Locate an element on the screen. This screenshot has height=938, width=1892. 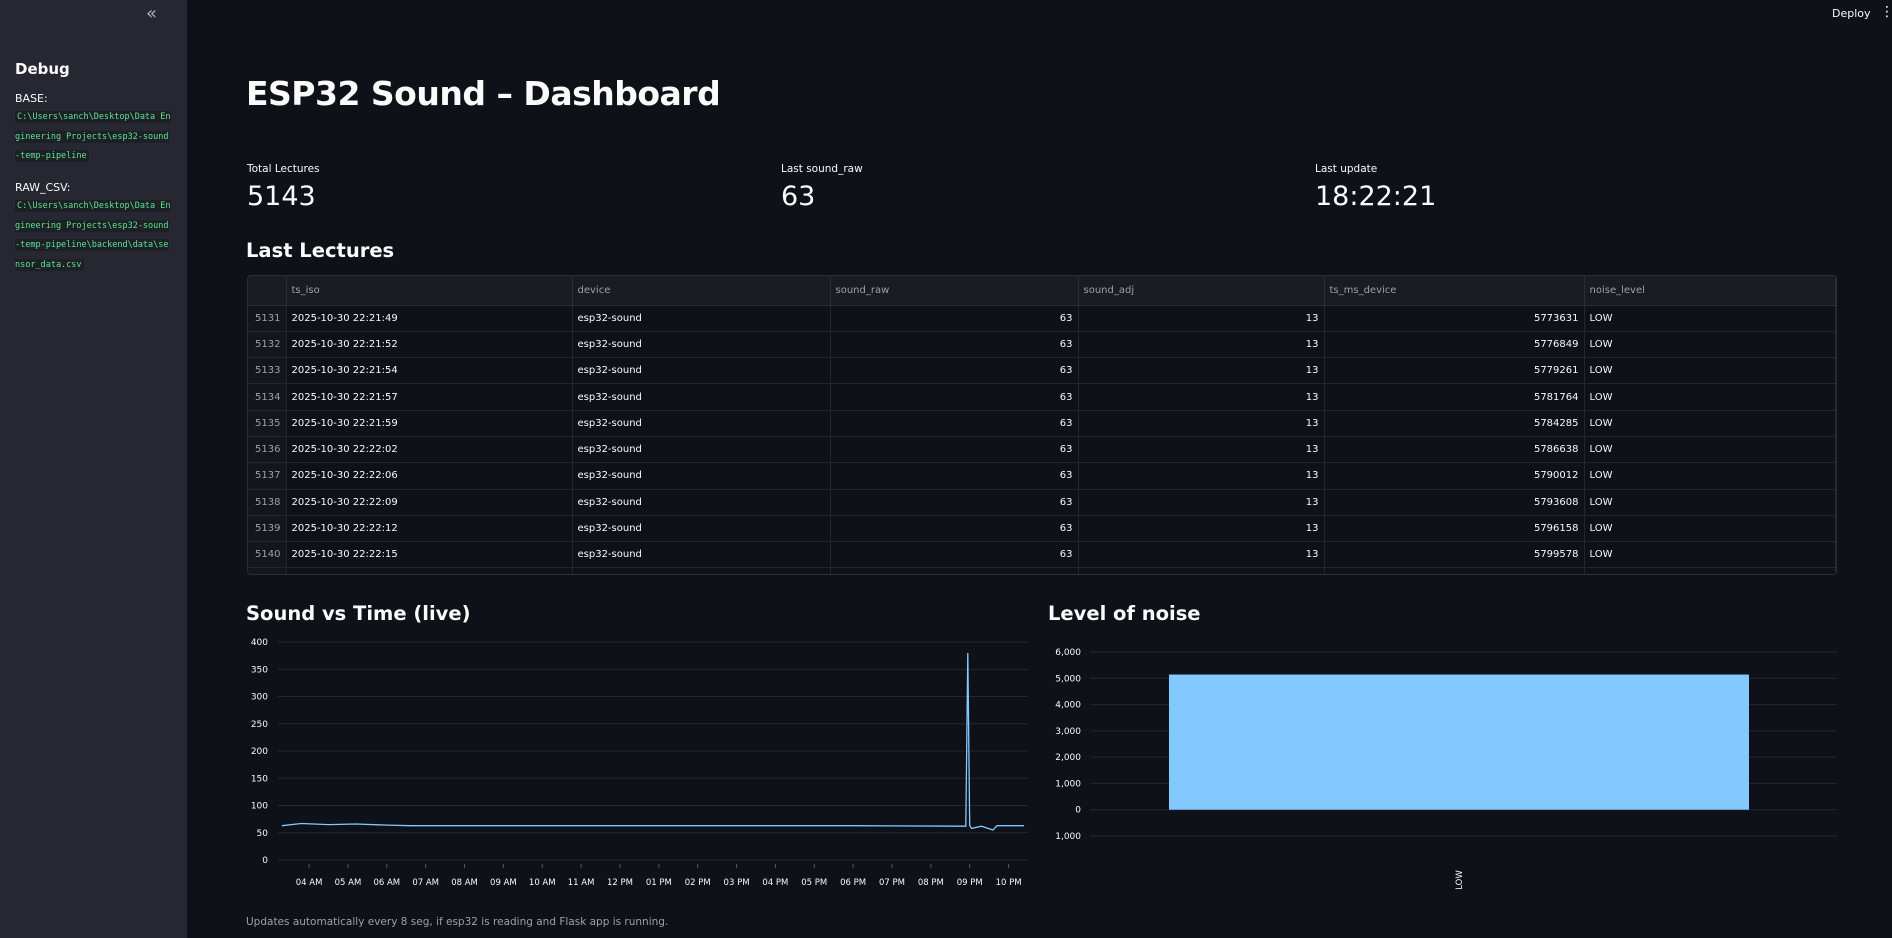
row-index: 5132 is located at coordinates (267, 345).